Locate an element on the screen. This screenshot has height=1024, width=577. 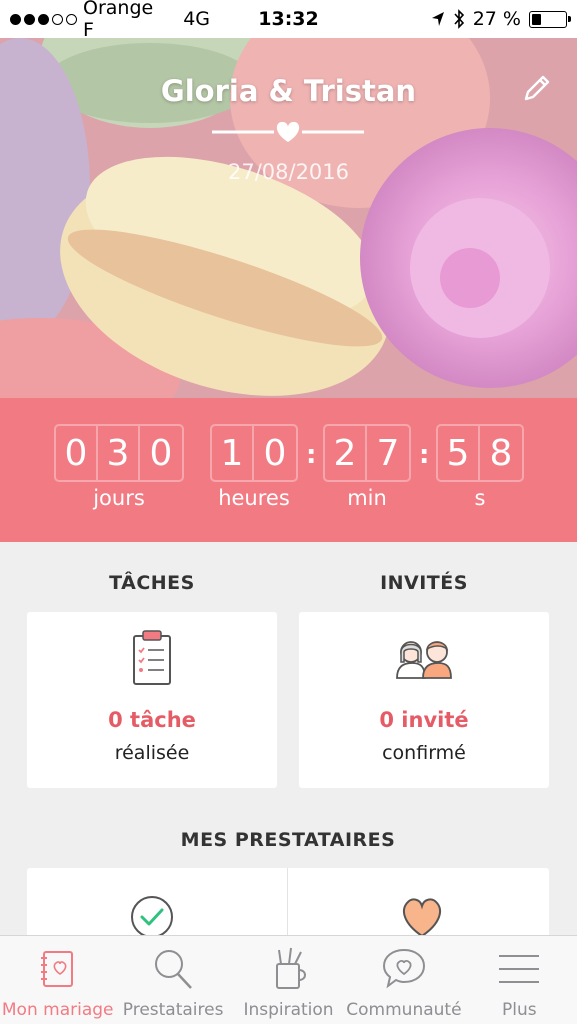
menu-icon is located at coordinates (519, 969).